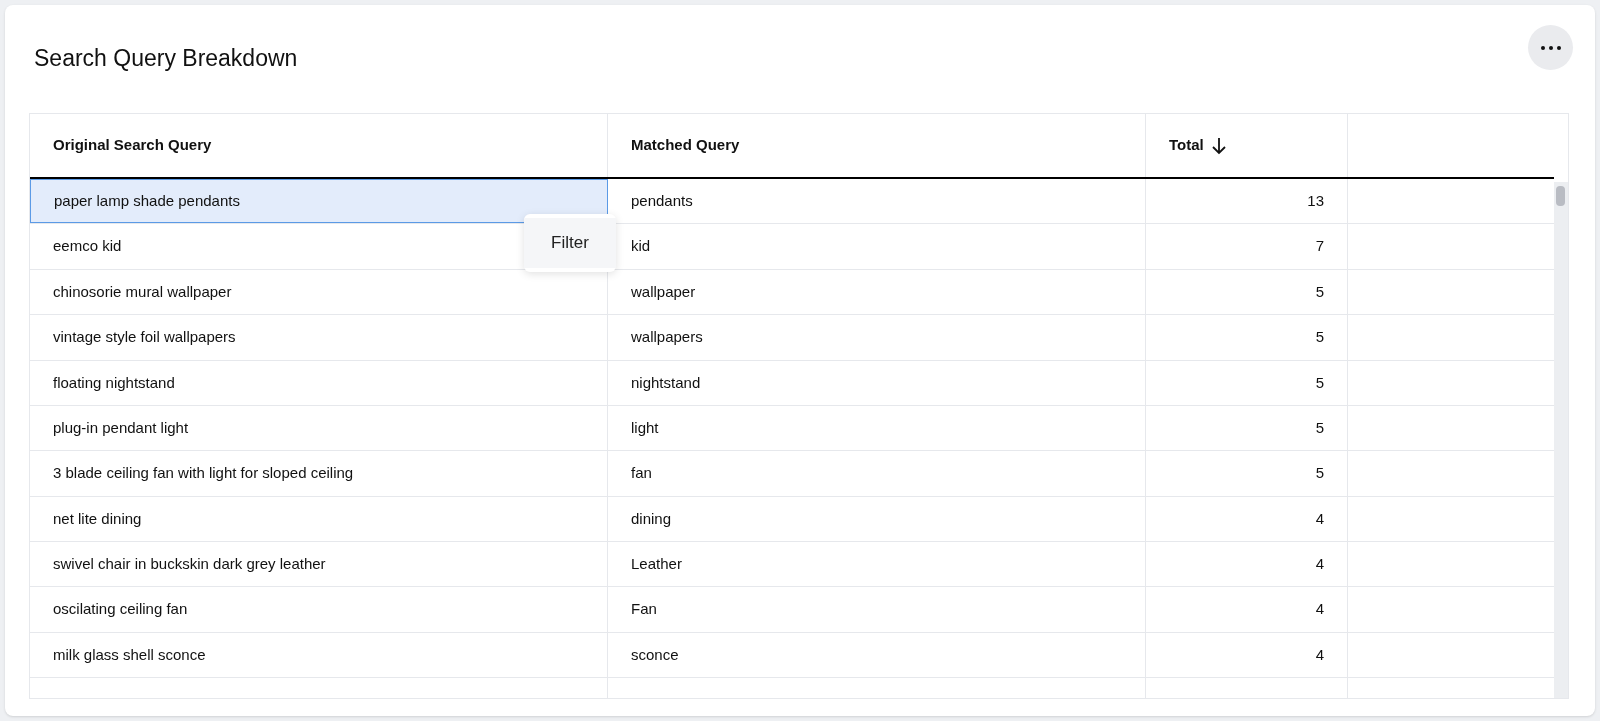 This screenshot has width=1600, height=721. Describe the element at coordinates (319, 201) in the screenshot. I see `table-cell: paper lamp shade pendants` at that location.